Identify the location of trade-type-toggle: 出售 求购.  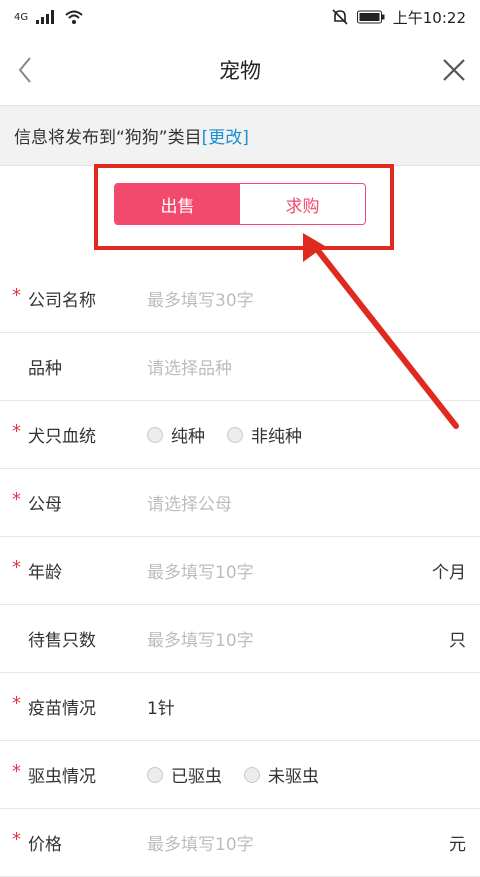
(240, 204).